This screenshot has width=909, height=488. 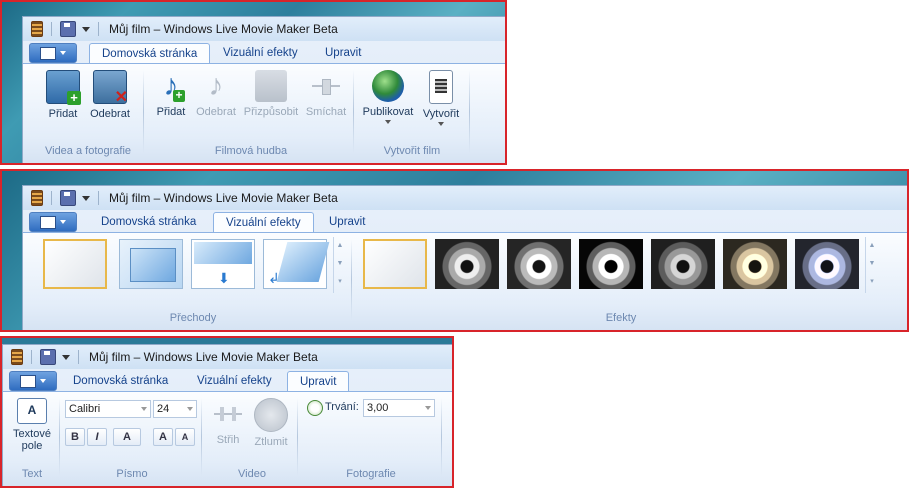 I want to click on font-color-button: A, so click(x=127, y=437).